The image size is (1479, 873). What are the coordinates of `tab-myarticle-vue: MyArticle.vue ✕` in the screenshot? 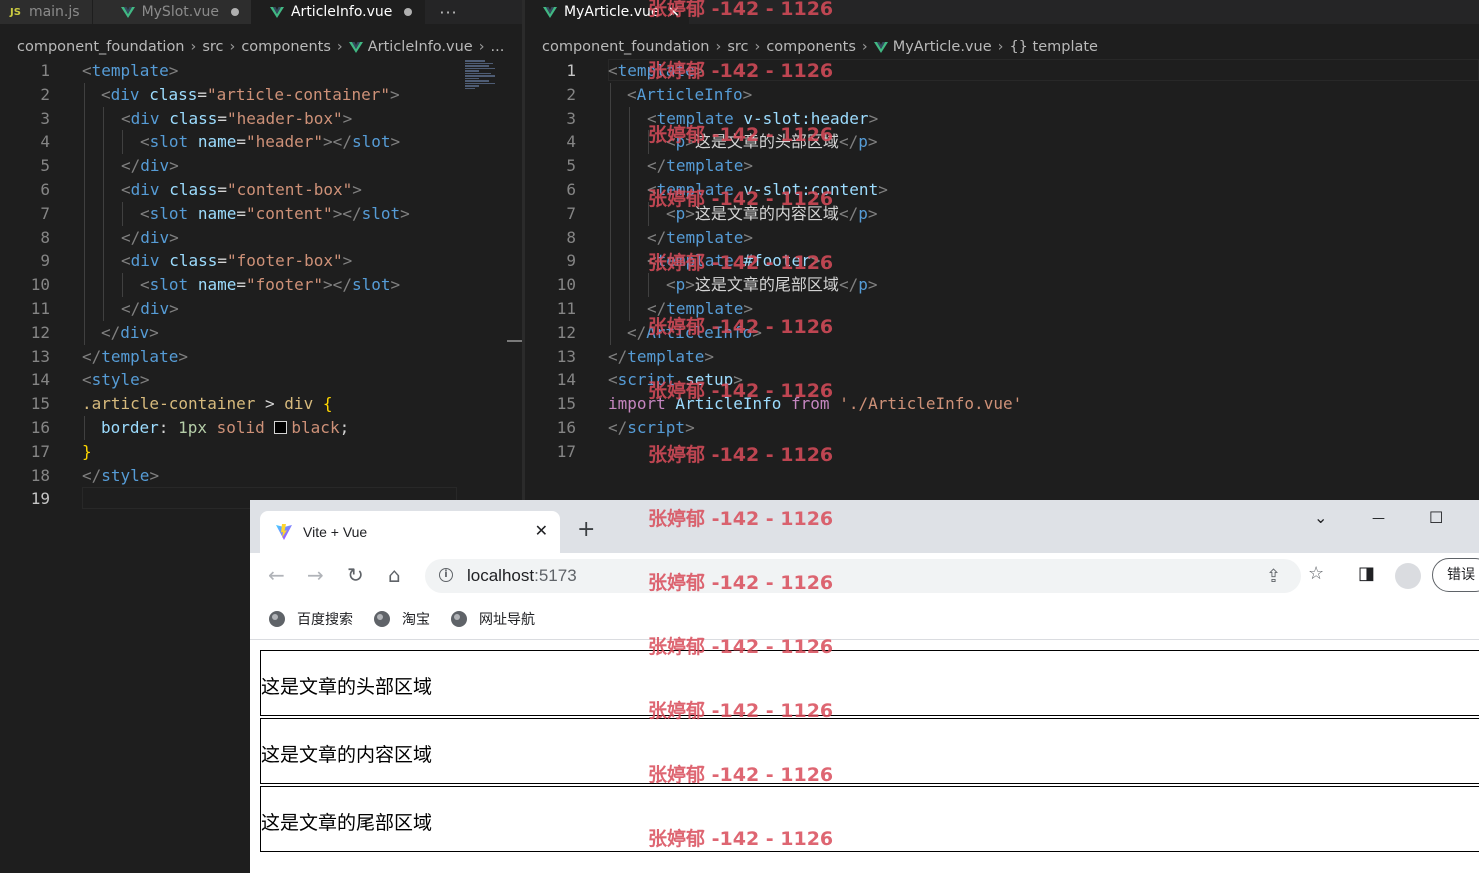 It's located at (607, 12).